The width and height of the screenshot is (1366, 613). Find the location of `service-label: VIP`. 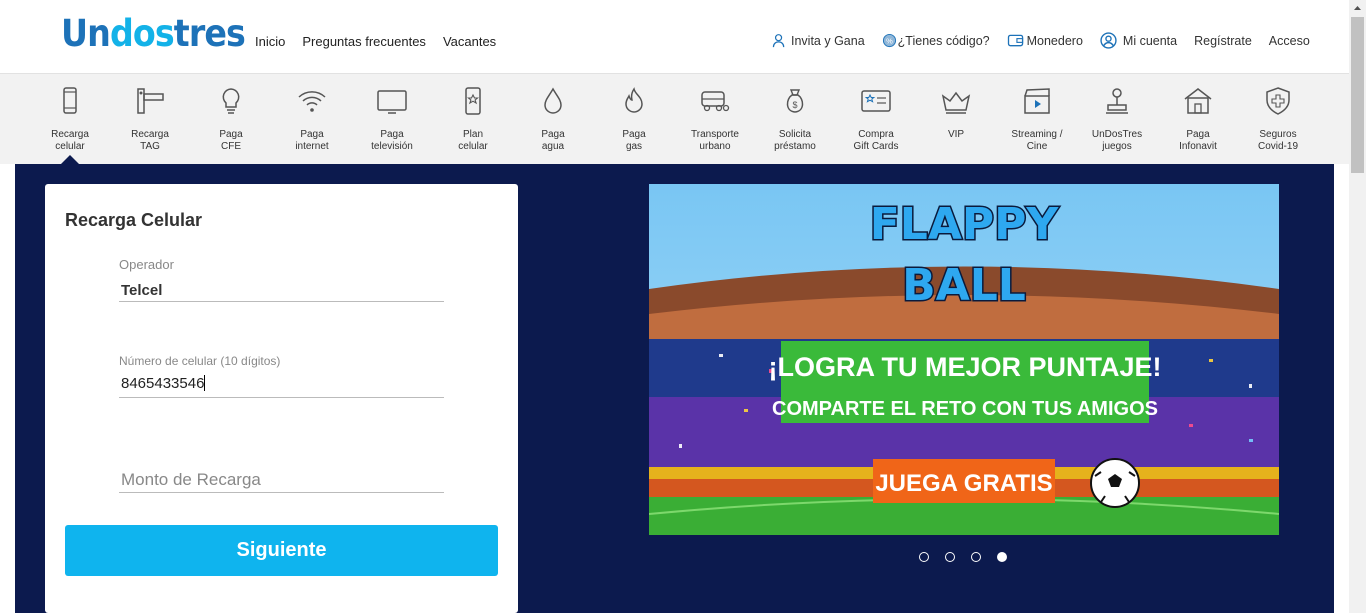

service-label: VIP is located at coordinates (956, 135).